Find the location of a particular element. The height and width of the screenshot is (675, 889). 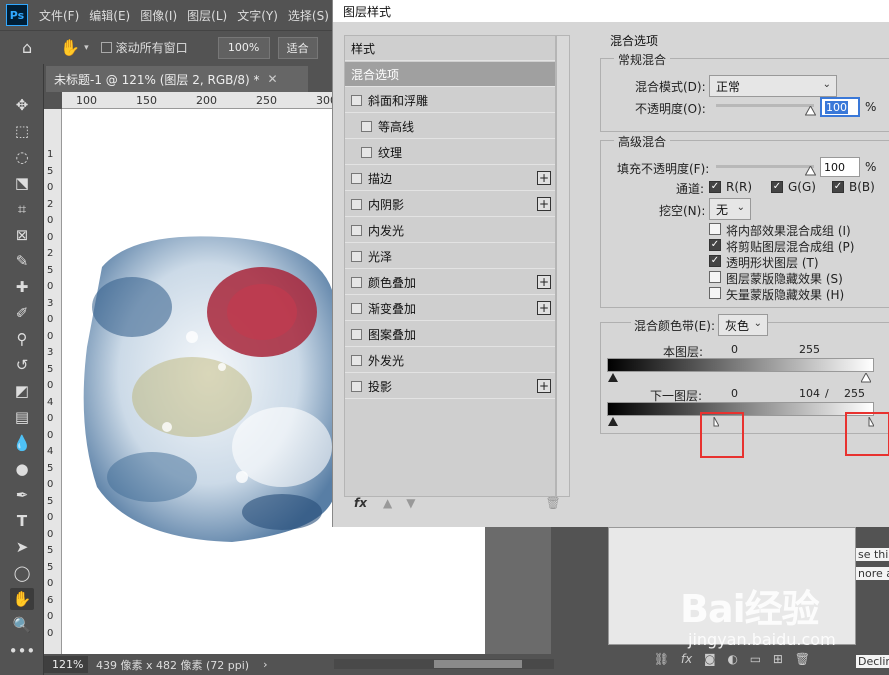

mask-icon: ◙ is located at coordinates (710, 659).